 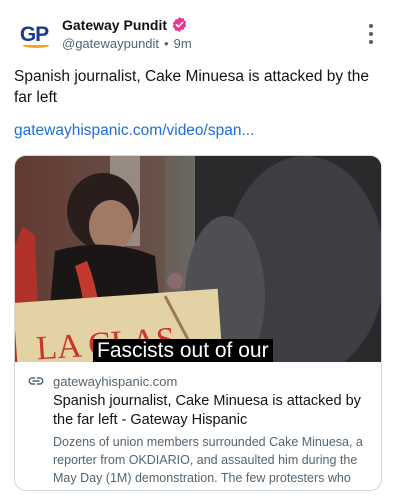 I want to click on avatar-logo-text: GP, so click(x=34, y=34).